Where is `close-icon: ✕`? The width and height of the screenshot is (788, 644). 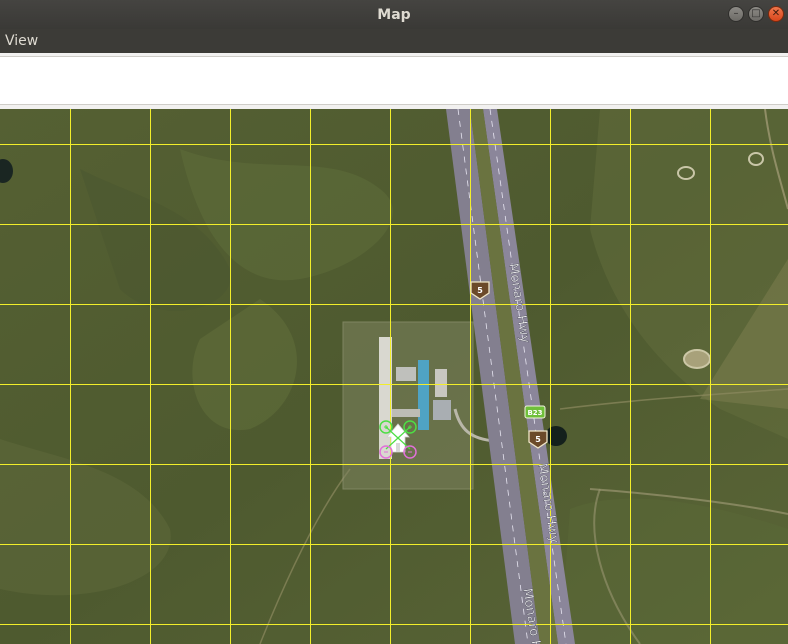 close-icon: ✕ is located at coordinates (776, 13).